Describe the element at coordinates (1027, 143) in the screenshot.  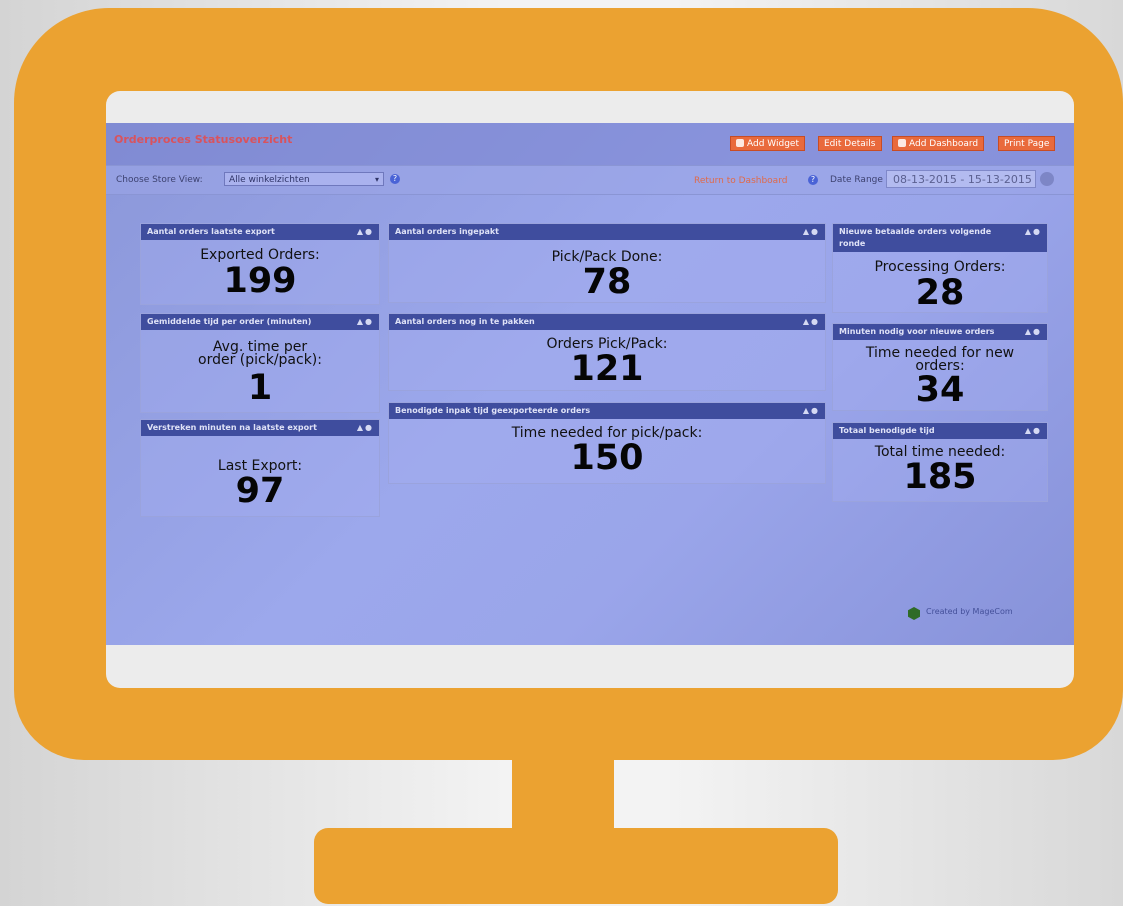
I see `print-page-button: Print Page` at that location.